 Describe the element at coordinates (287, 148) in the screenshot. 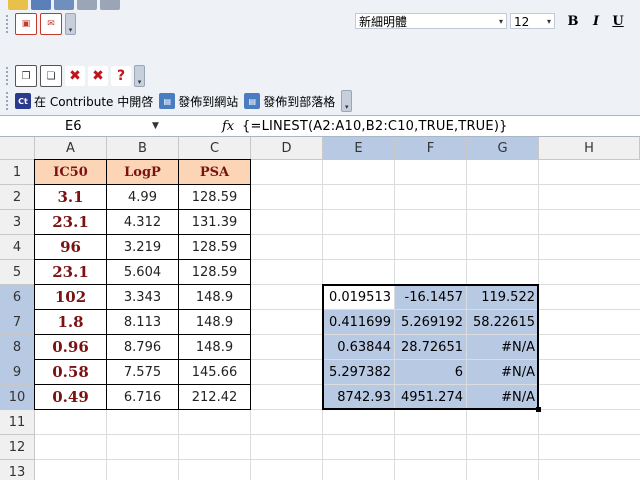

I see `column-header-d: D` at that location.